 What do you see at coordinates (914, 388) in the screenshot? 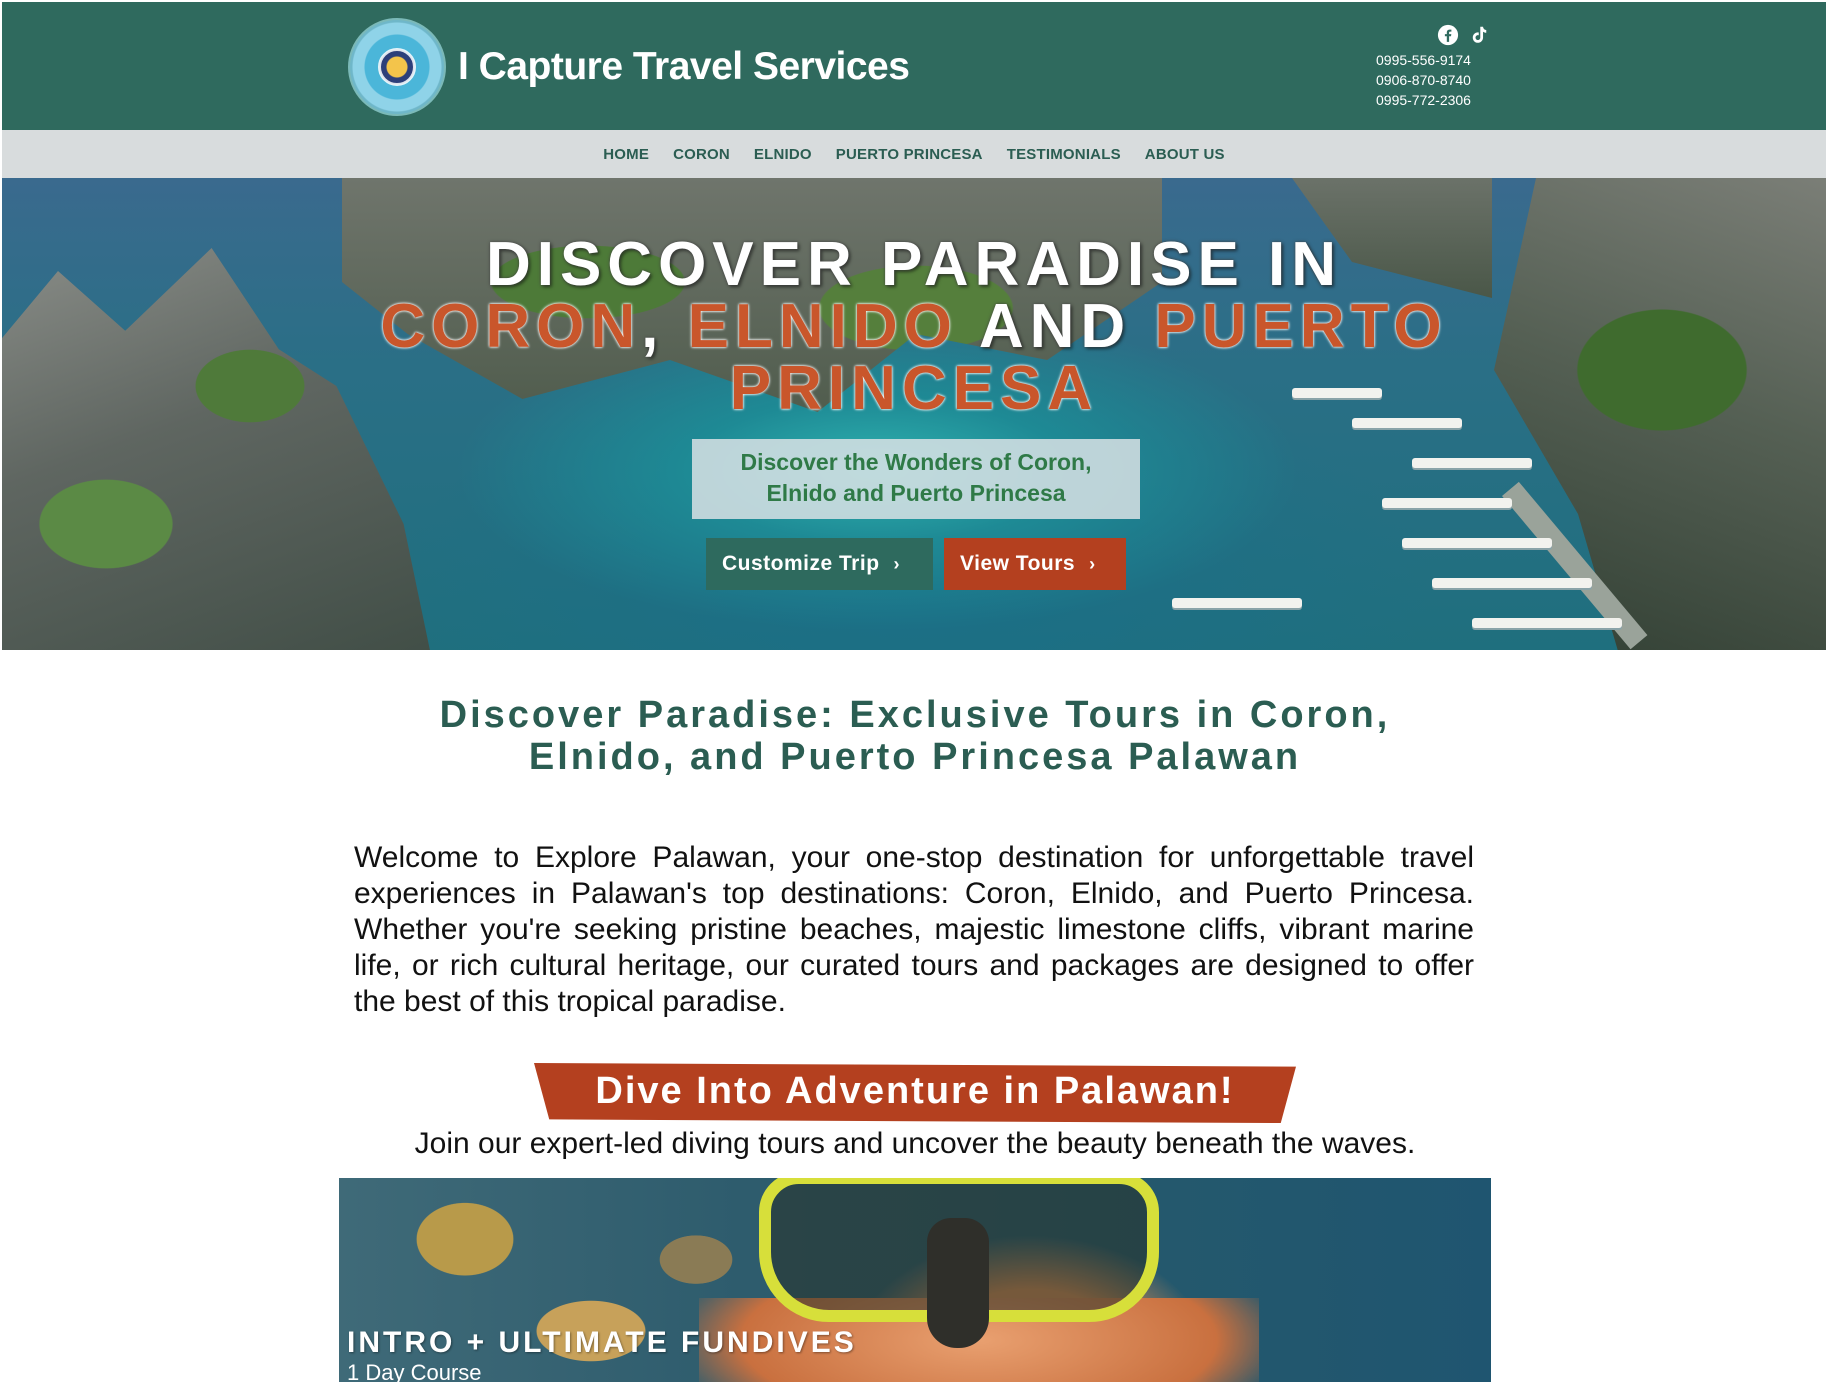
I see `hero-title-princesa: PRINCESA` at bounding box center [914, 388].